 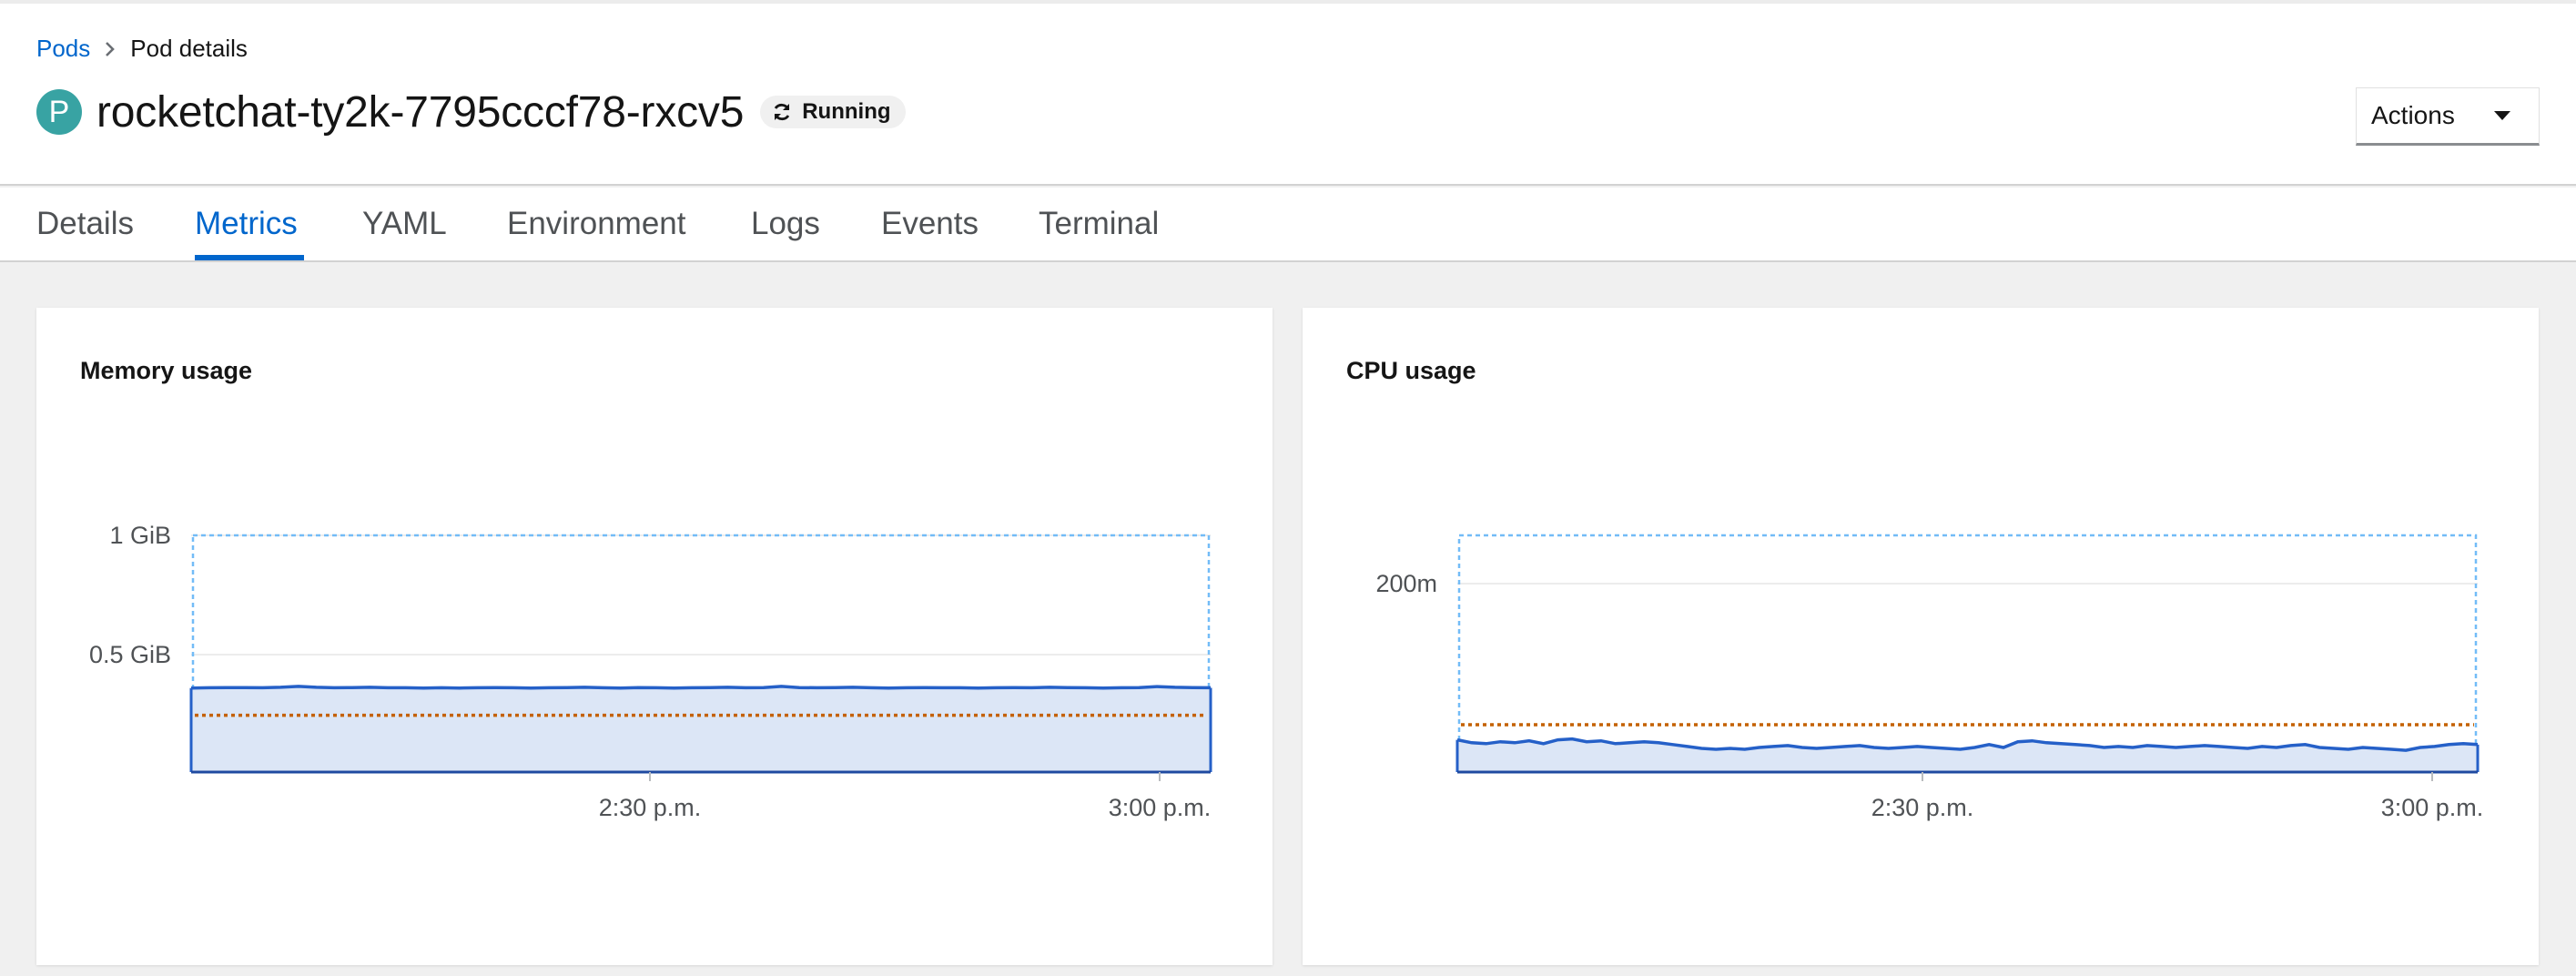 I want to click on y-tick-label: 0.5 GiB, so click(x=130, y=654).